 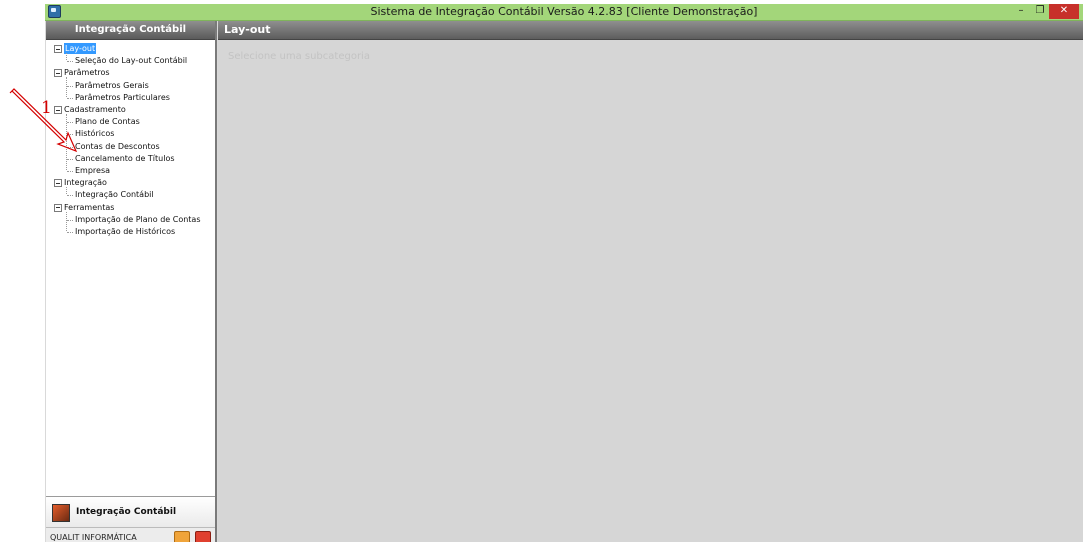 I want to click on tree-leaf-0-0: Seleção do Lay-out Contábil, so click(x=131, y=60).